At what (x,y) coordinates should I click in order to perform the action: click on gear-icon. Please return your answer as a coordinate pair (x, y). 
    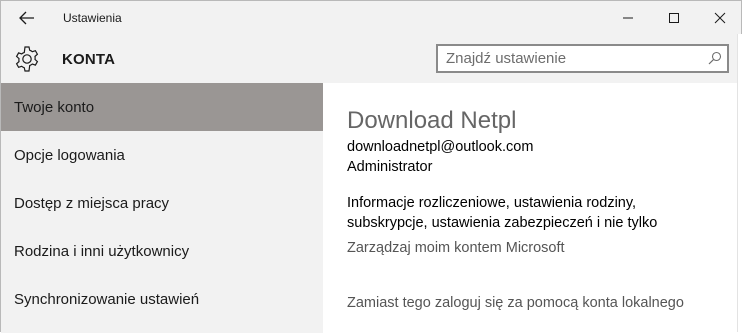
    Looking at the image, I should click on (27, 59).